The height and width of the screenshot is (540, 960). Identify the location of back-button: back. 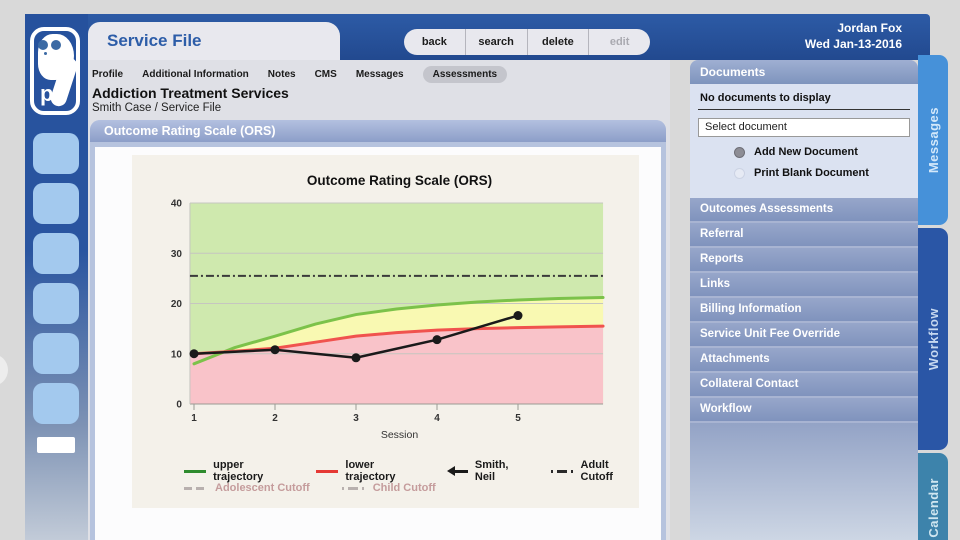
(435, 42).